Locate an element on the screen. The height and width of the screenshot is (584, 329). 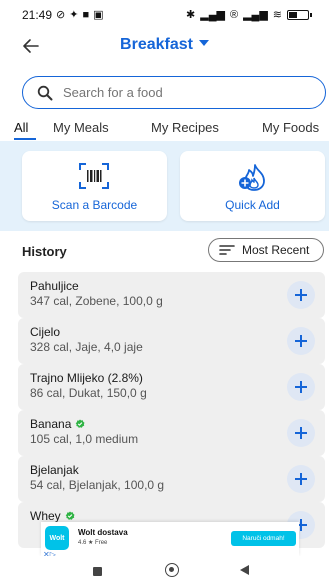
home-icon is located at coordinates (172, 570).